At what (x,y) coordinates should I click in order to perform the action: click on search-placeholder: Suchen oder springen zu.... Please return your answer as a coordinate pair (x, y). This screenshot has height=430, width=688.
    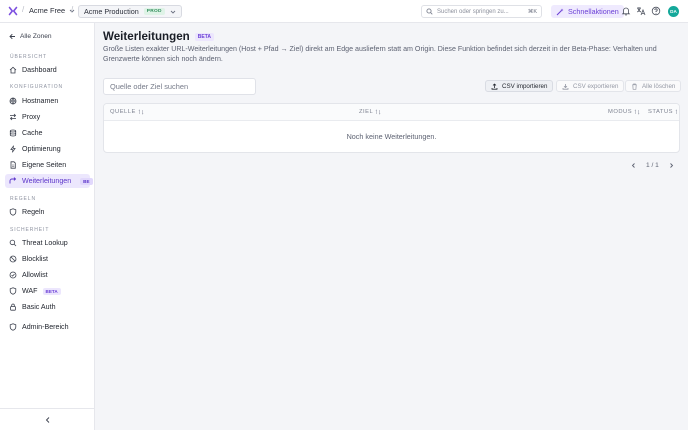
    Looking at the image, I should click on (473, 11).